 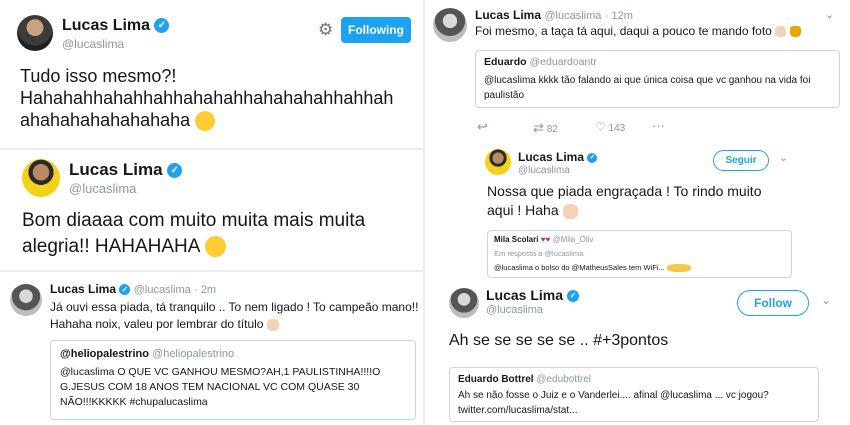 What do you see at coordinates (111, 246) in the screenshot?
I see `tweet-text-line-2-text: alegria!! HAHAHAHA` at bounding box center [111, 246].